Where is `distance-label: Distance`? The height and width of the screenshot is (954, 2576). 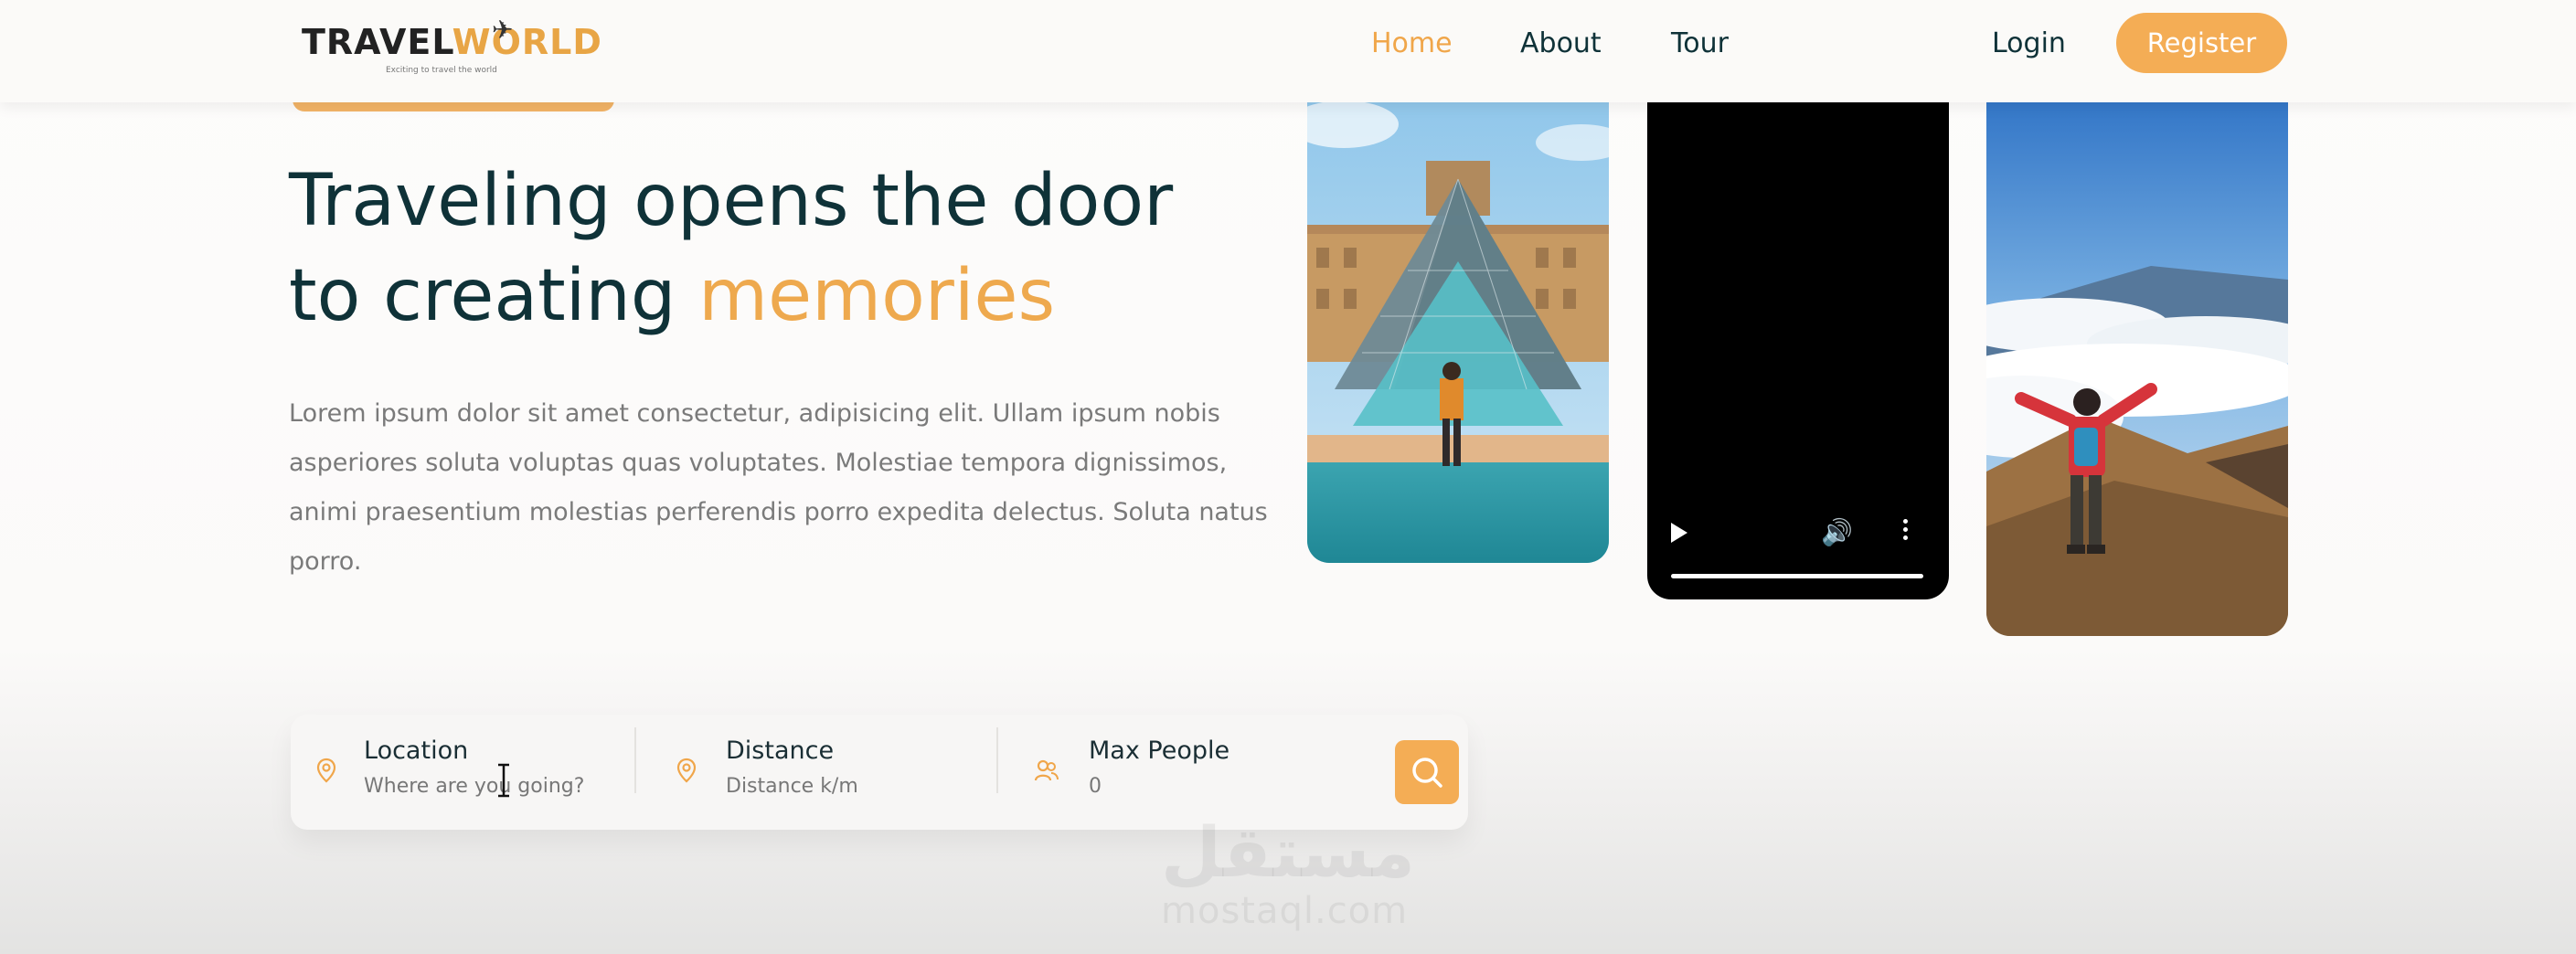
distance-label: Distance is located at coordinates (780, 751).